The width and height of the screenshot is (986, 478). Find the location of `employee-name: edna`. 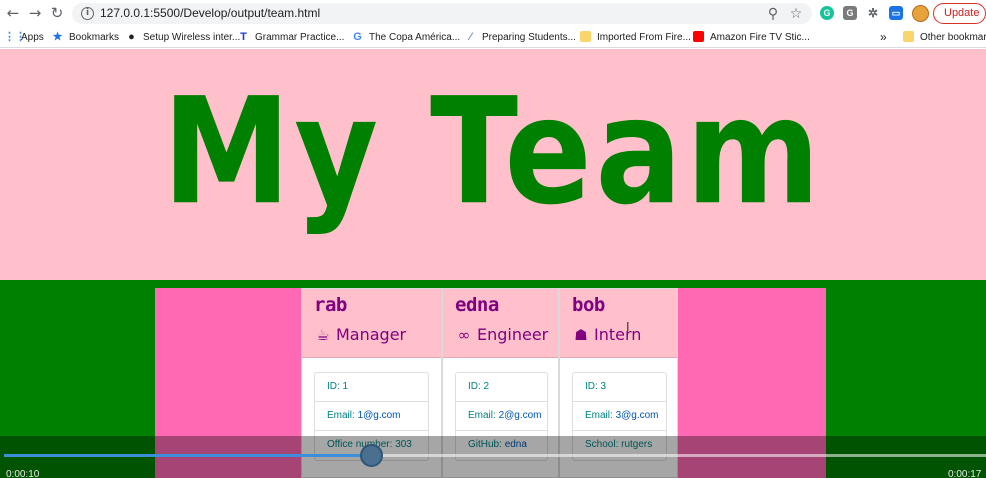

employee-name: edna is located at coordinates (477, 305).